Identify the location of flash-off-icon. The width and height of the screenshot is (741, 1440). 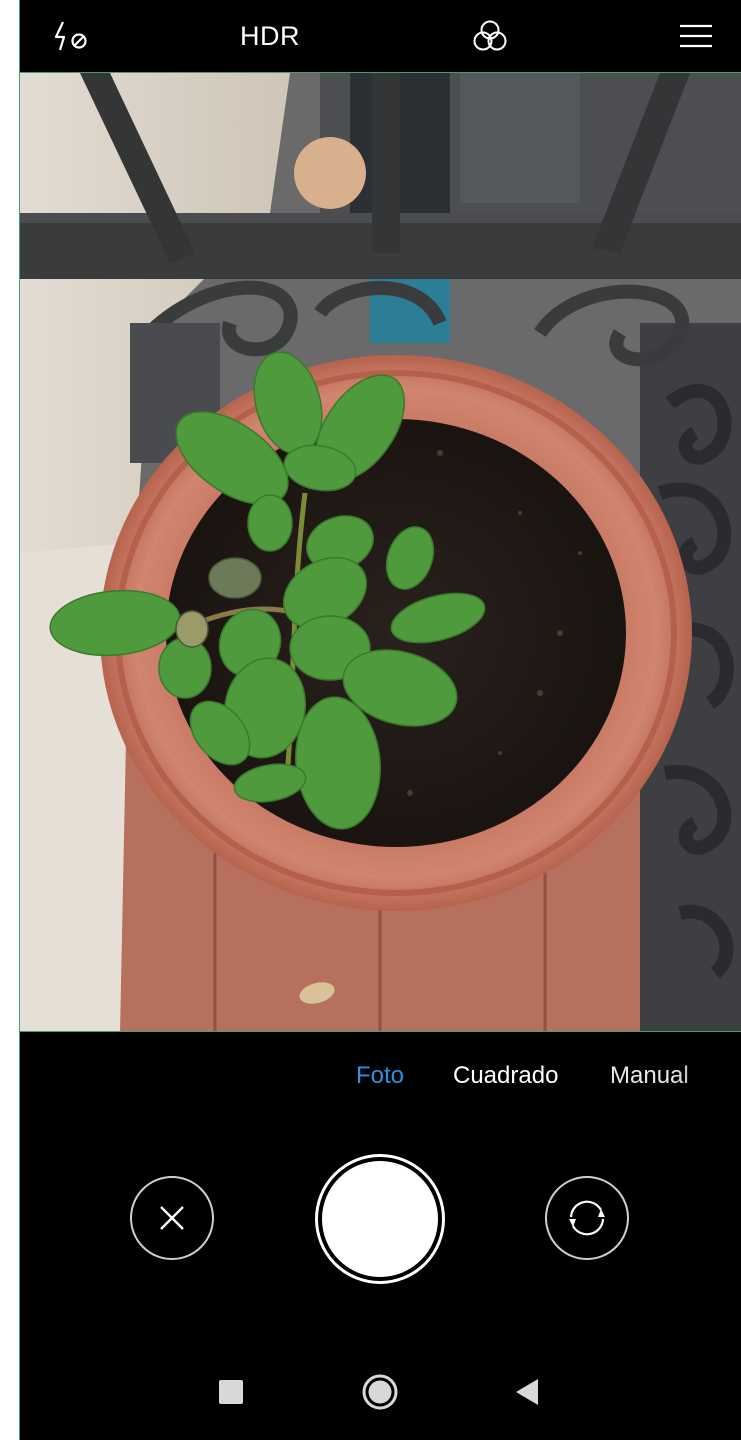
(70, 36).